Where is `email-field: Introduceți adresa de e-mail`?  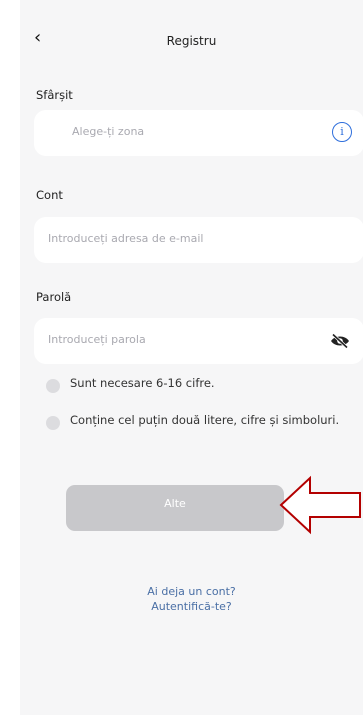
email-field: Introduceți adresa de e-mail is located at coordinates (198, 240).